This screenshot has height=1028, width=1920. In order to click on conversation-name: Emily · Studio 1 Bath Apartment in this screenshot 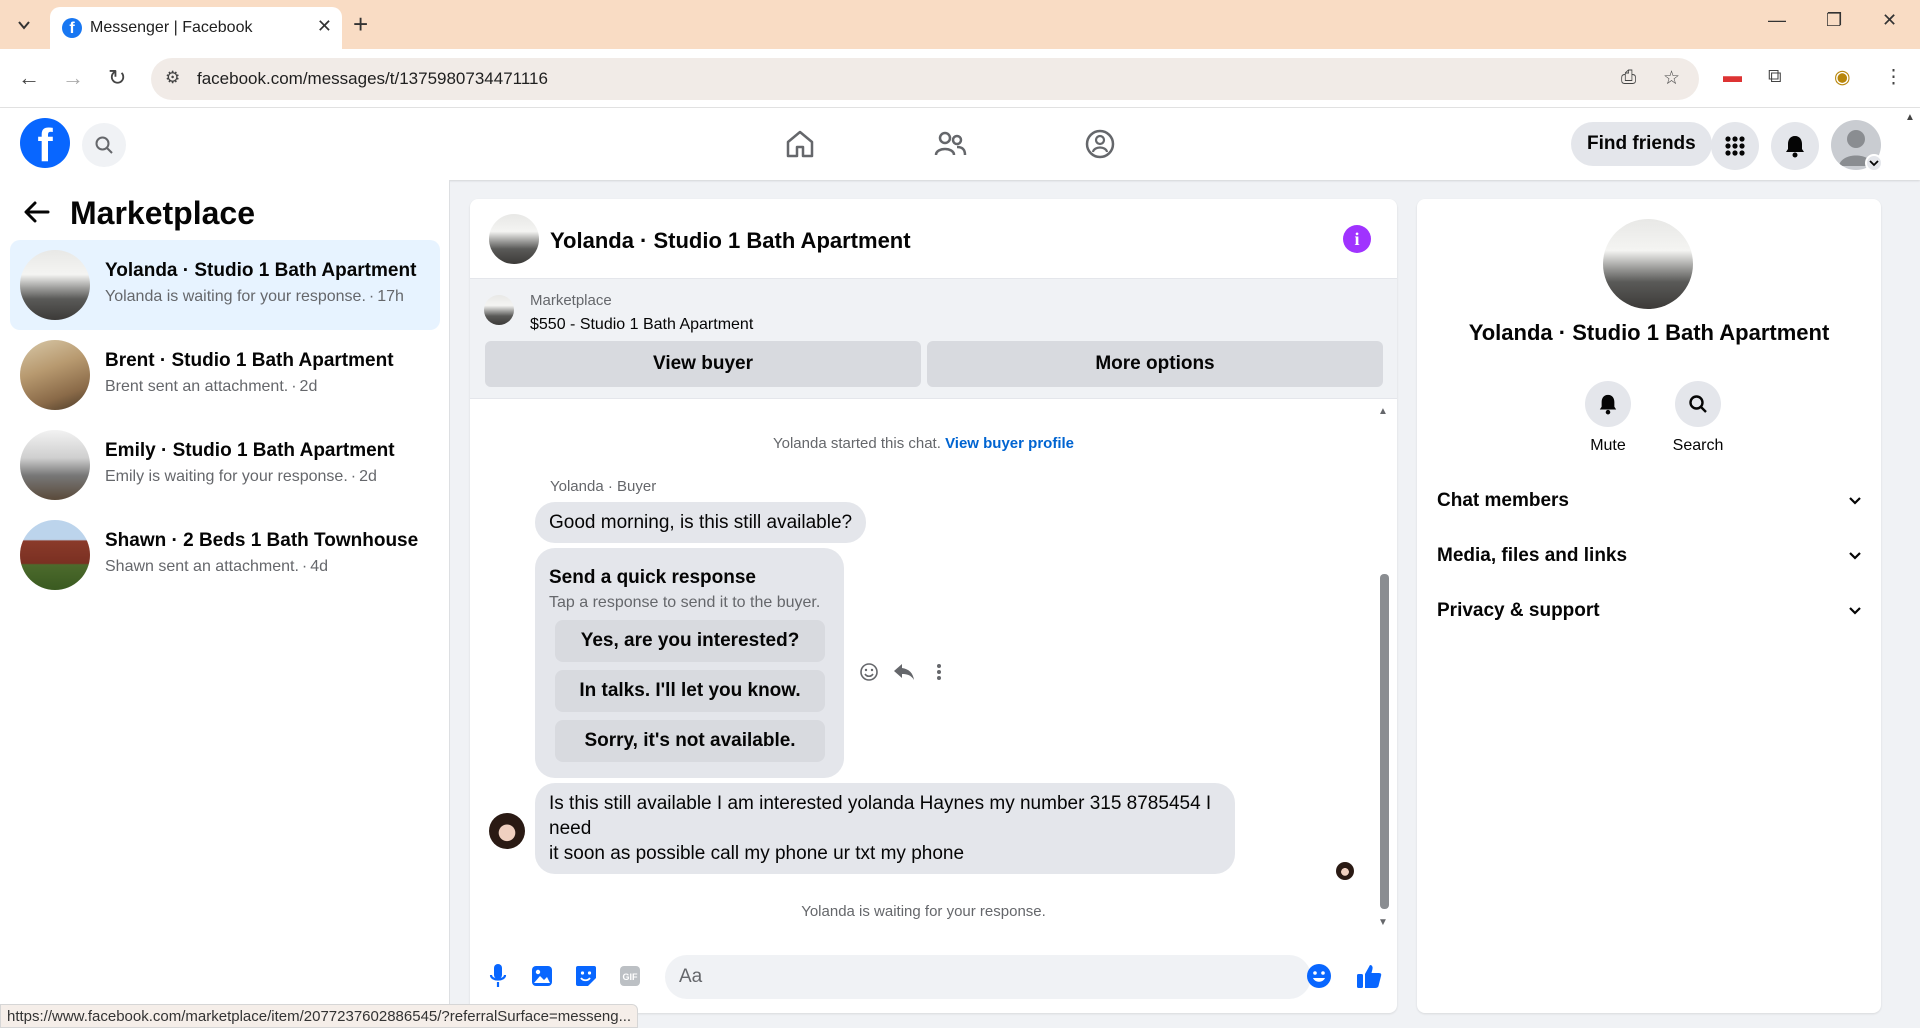, I will do `click(250, 450)`.